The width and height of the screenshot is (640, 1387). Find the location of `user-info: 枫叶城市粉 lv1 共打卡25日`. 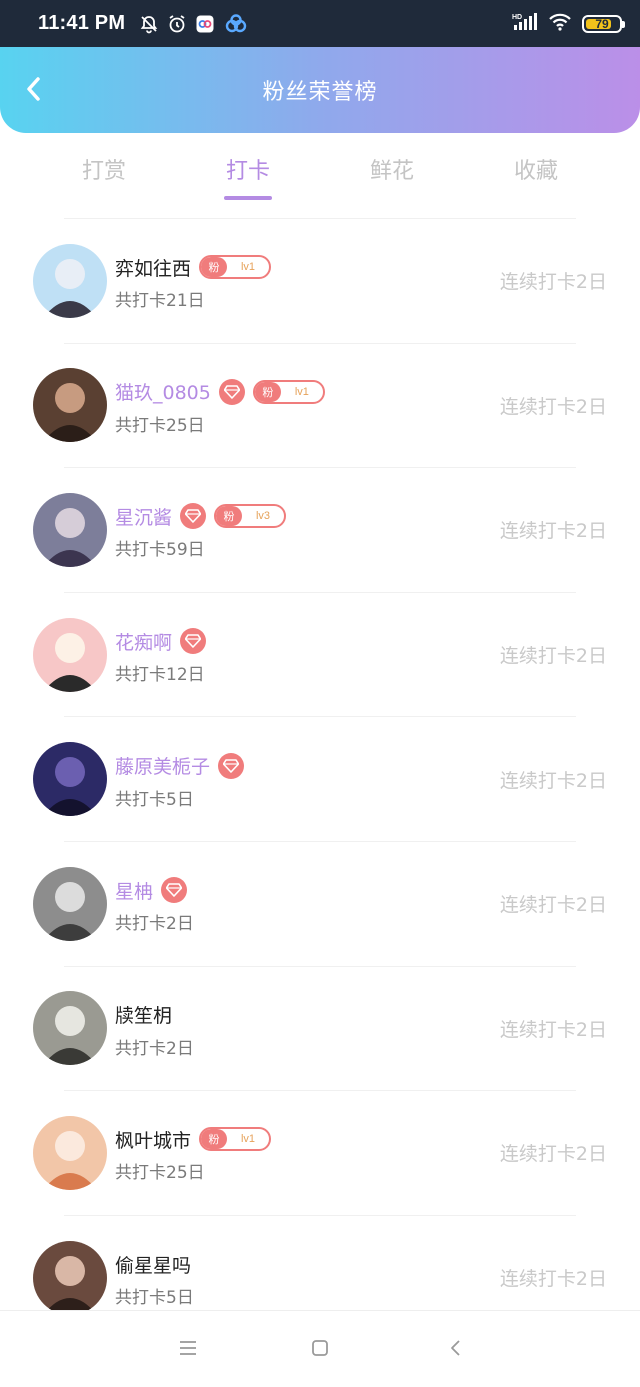

user-info: 枫叶城市粉 lv1 共打卡25日 is located at coordinates (193, 1153).